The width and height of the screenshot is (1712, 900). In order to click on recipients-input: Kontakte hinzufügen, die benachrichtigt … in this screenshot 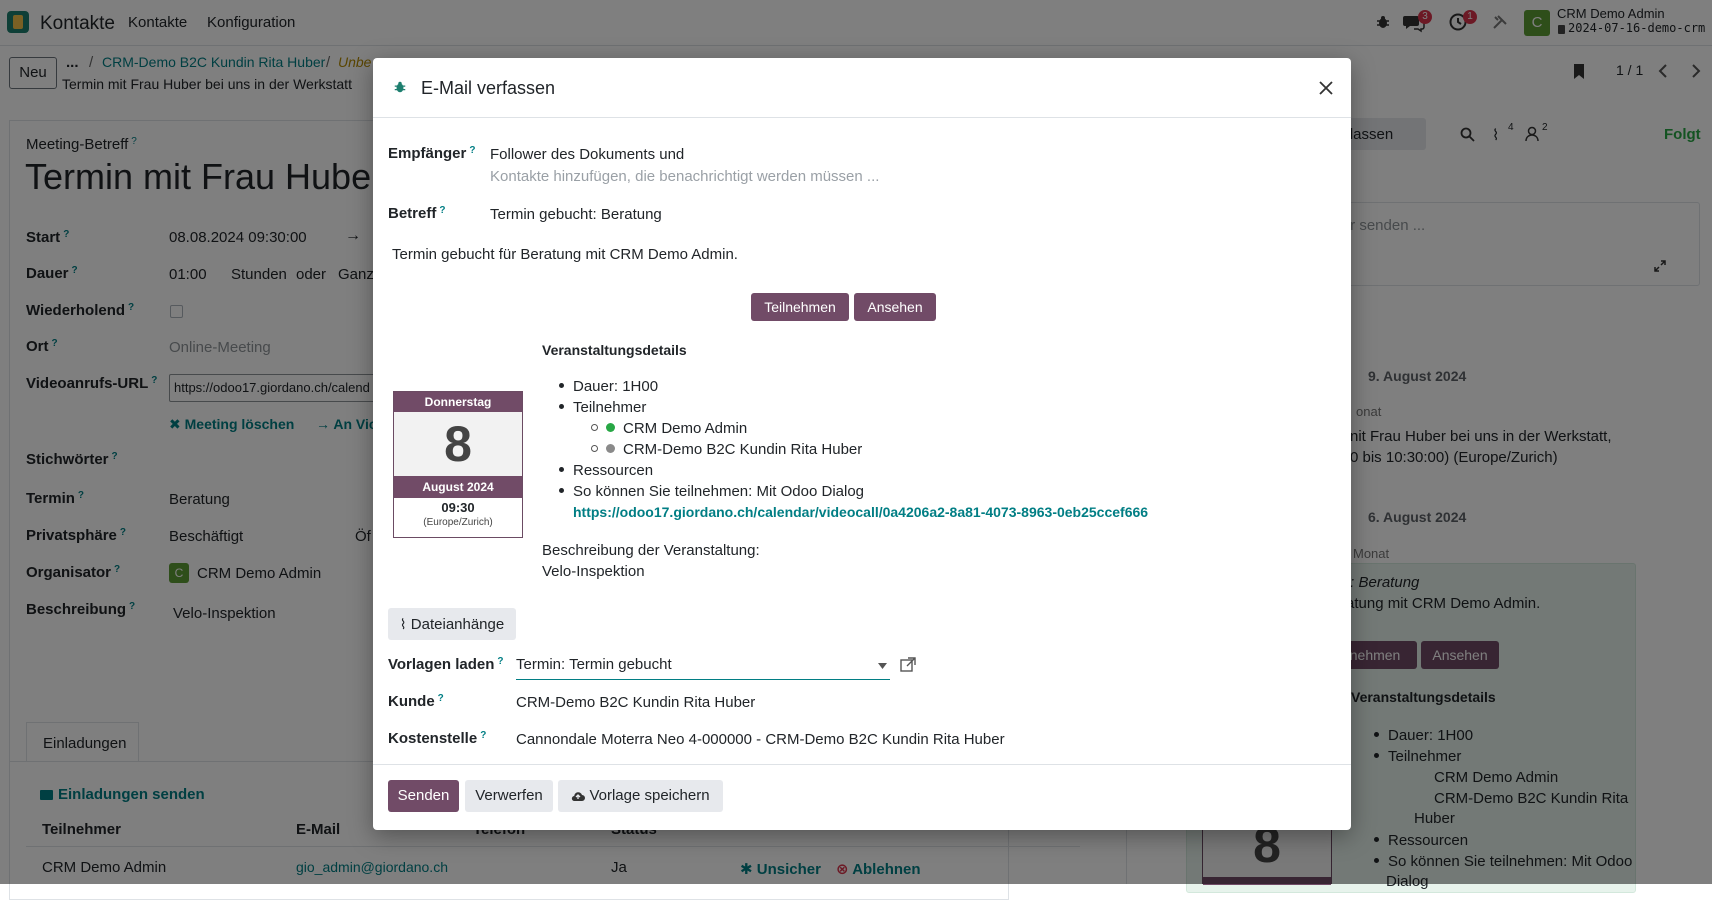, I will do `click(684, 176)`.